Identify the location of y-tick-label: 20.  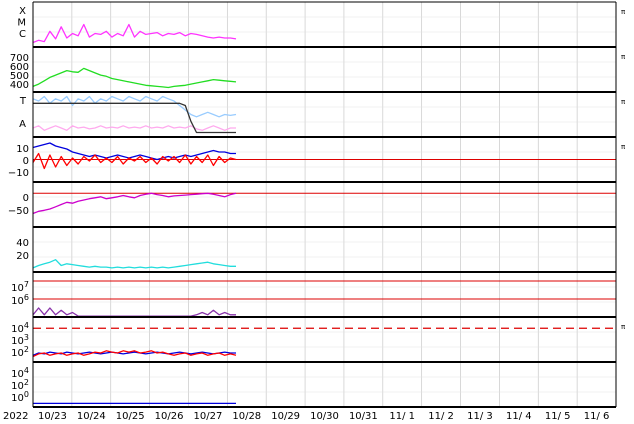
(22, 256).